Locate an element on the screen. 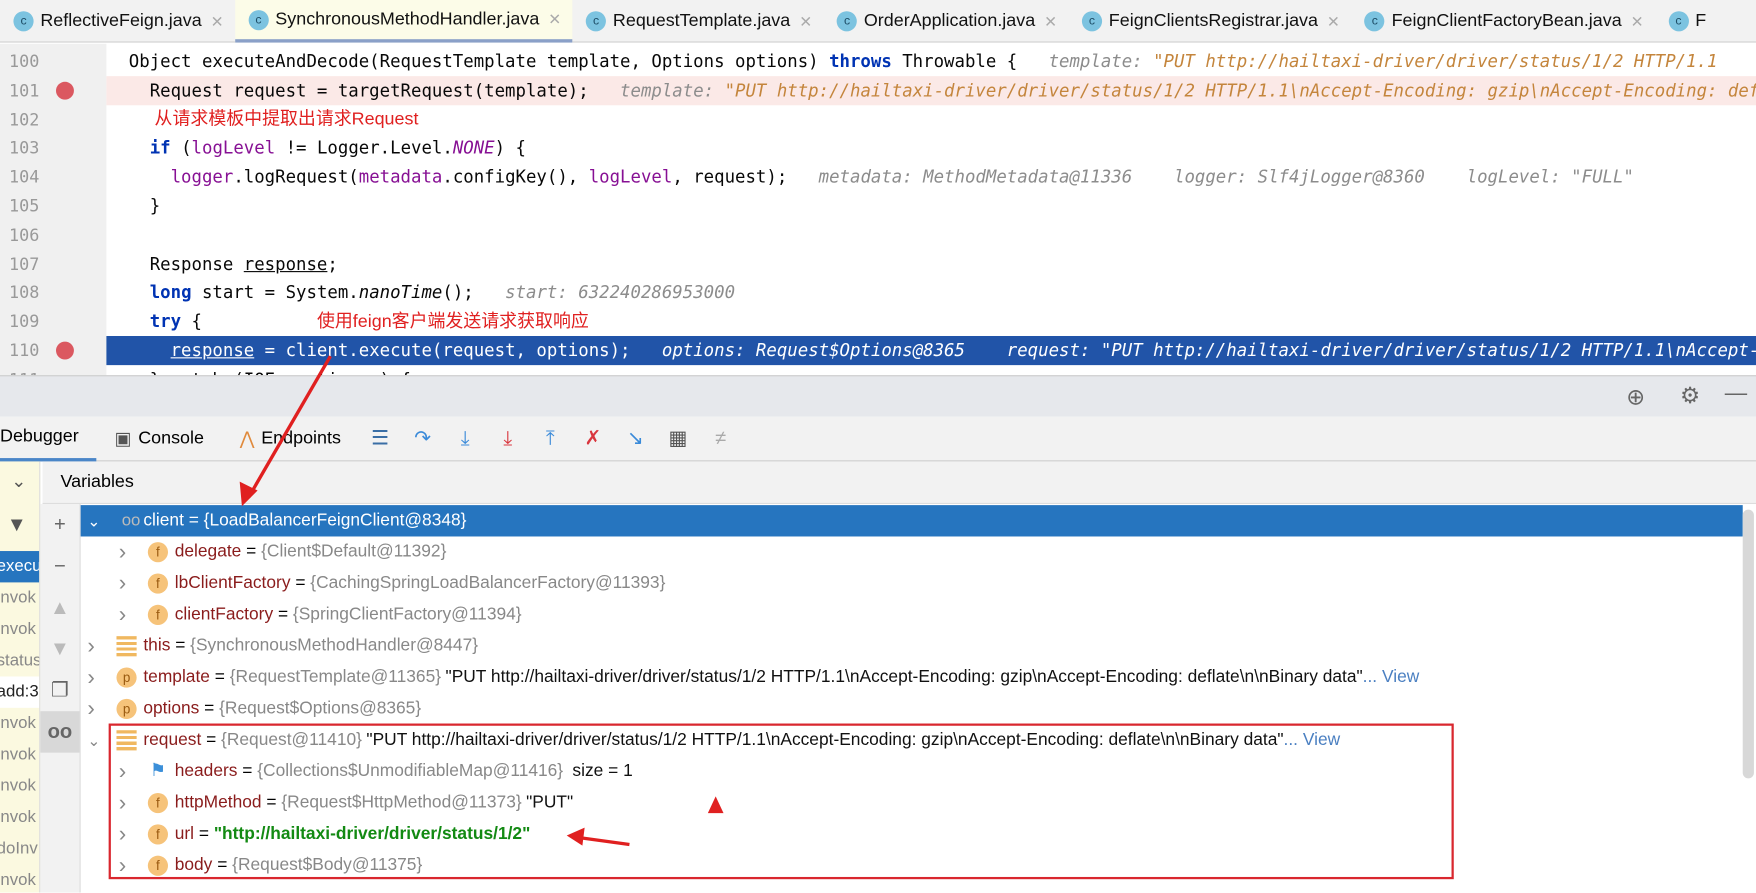 Image resolution: width=1756 pixels, height=893 pixels. arrow-head-small is located at coordinates (715, 805).